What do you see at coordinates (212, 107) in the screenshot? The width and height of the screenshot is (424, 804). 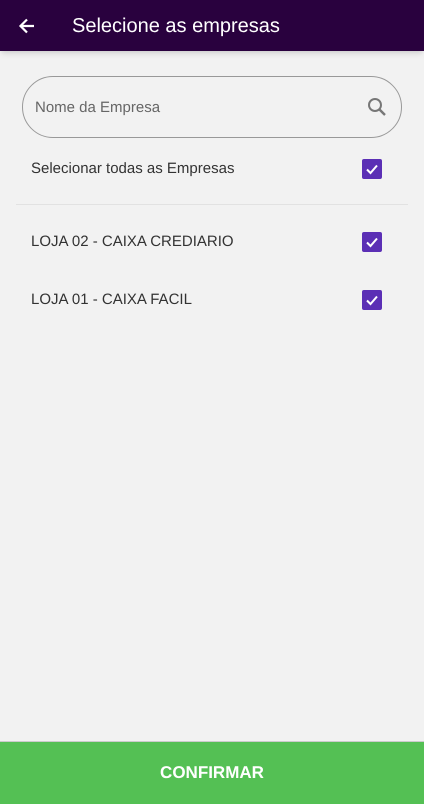 I see `search-field: Nome da Empresa` at bounding box center [212, 107].